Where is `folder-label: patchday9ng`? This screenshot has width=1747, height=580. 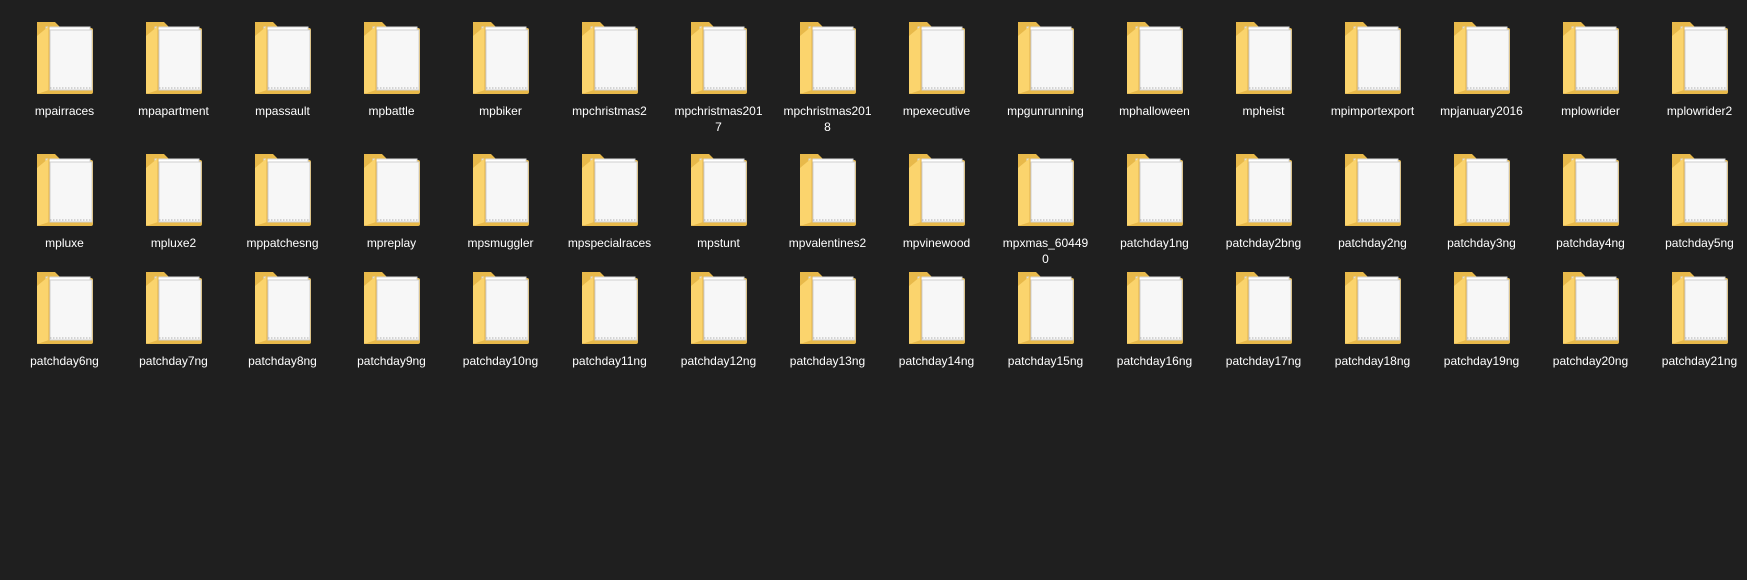
folder-label: patchday9ng is located at coordinates (391, 361).